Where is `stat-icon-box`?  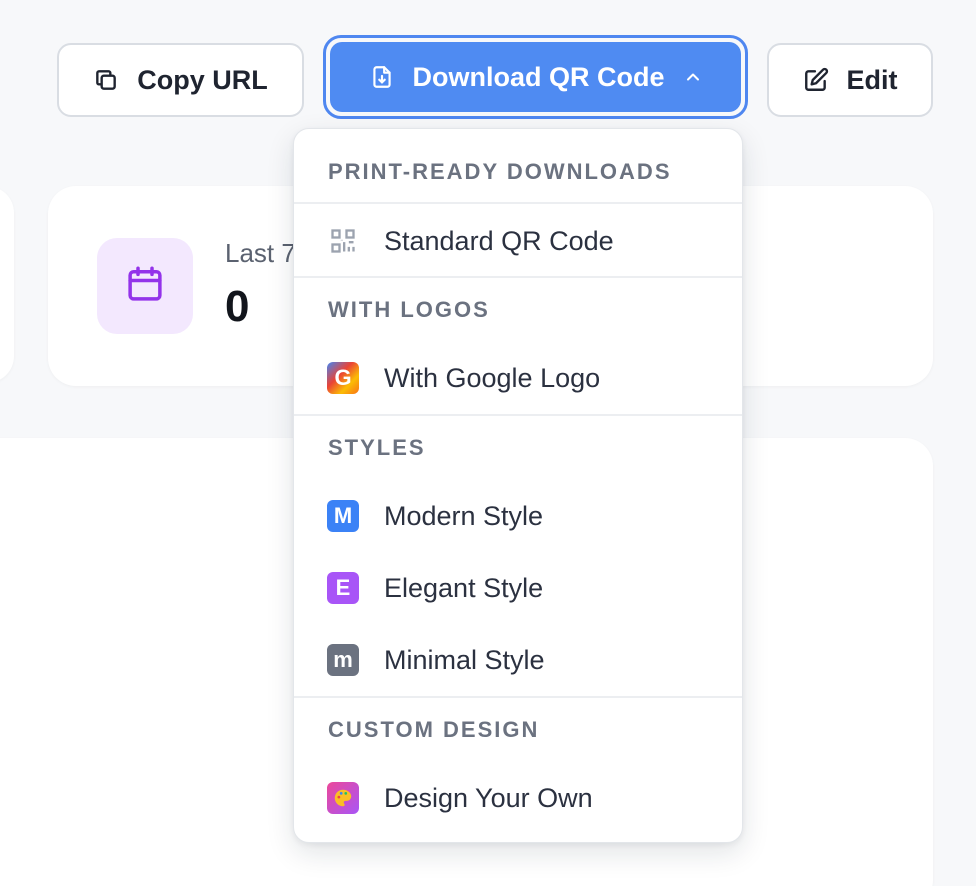
stat-icon-box is located at coordinates (145, 286).